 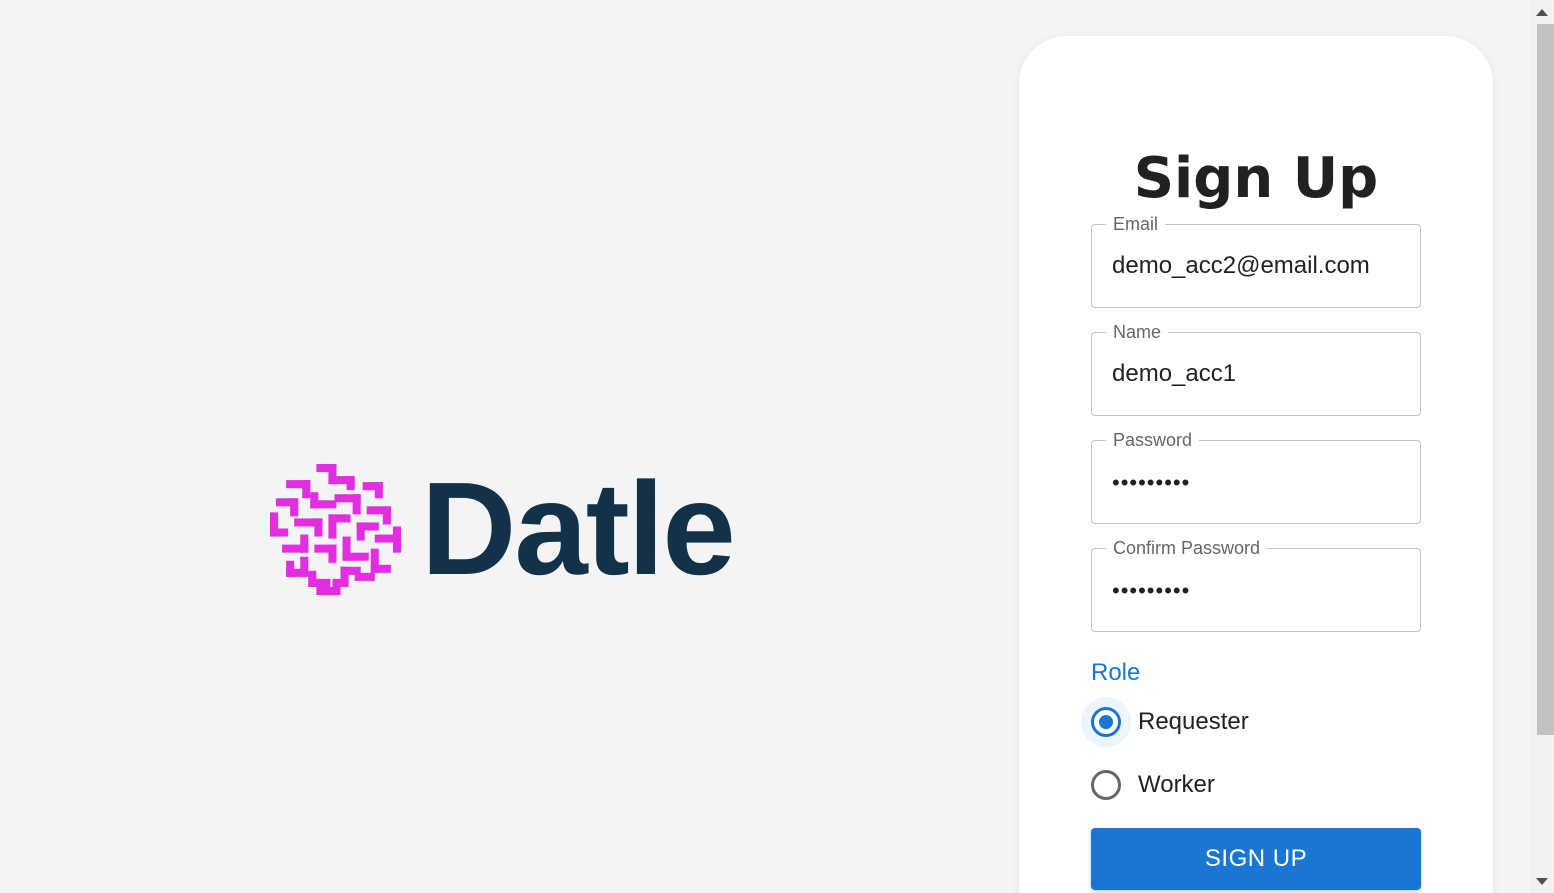 What do you see at coordinates (578, 528) in the screenshot?
I see `brand-name: Datle` at bounding box center [578, 528].